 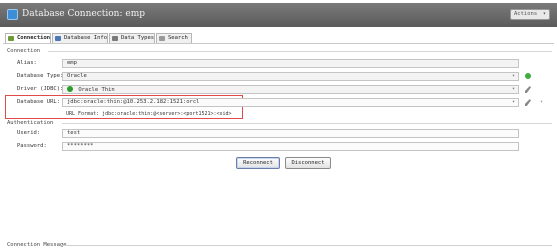 What do you see at coordinates (526, 14) in the screenshot?
I see `actions-label: Actions` at bounding box center [526, 14].